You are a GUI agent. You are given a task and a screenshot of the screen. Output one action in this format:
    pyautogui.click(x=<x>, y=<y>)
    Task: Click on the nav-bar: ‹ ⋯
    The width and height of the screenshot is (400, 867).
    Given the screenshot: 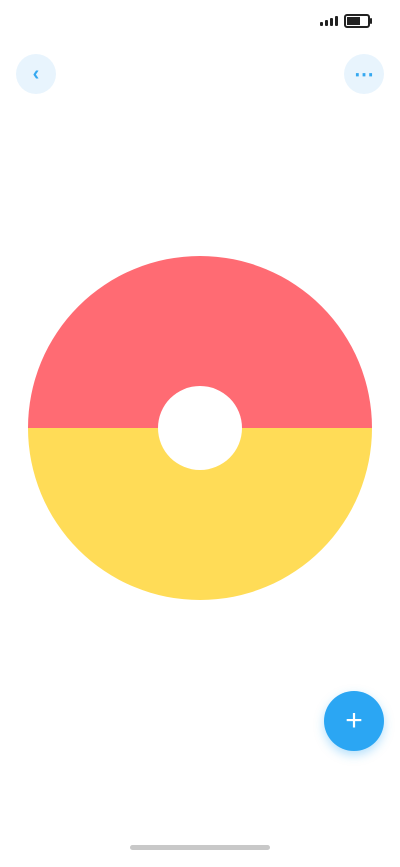 What is the action you would take?
    pyautogui.click(x=200, y=74)
    